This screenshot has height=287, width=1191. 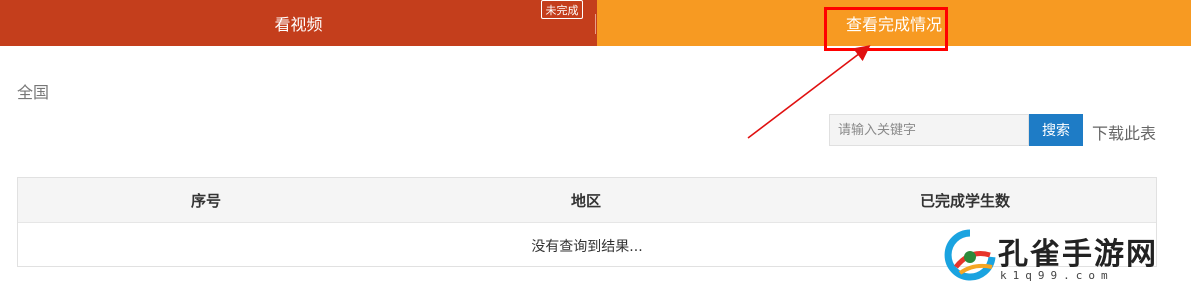 I want to click on column-header-region: 地区, so click(x=586, y=201).